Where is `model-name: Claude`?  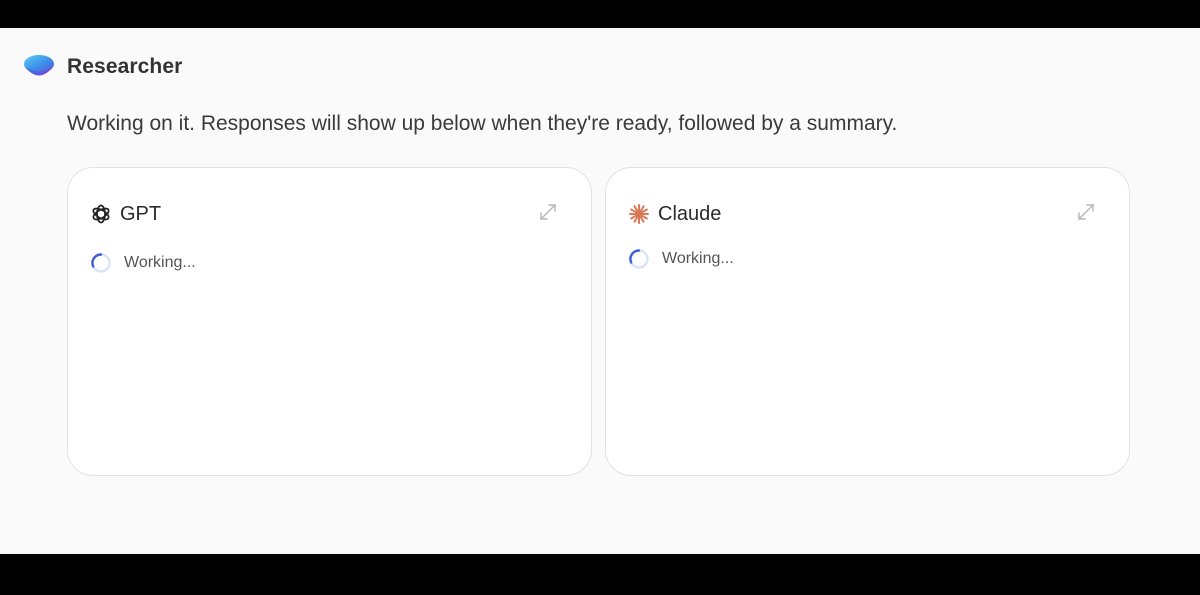
model-name: Claude is located at coordinates (690, 213).